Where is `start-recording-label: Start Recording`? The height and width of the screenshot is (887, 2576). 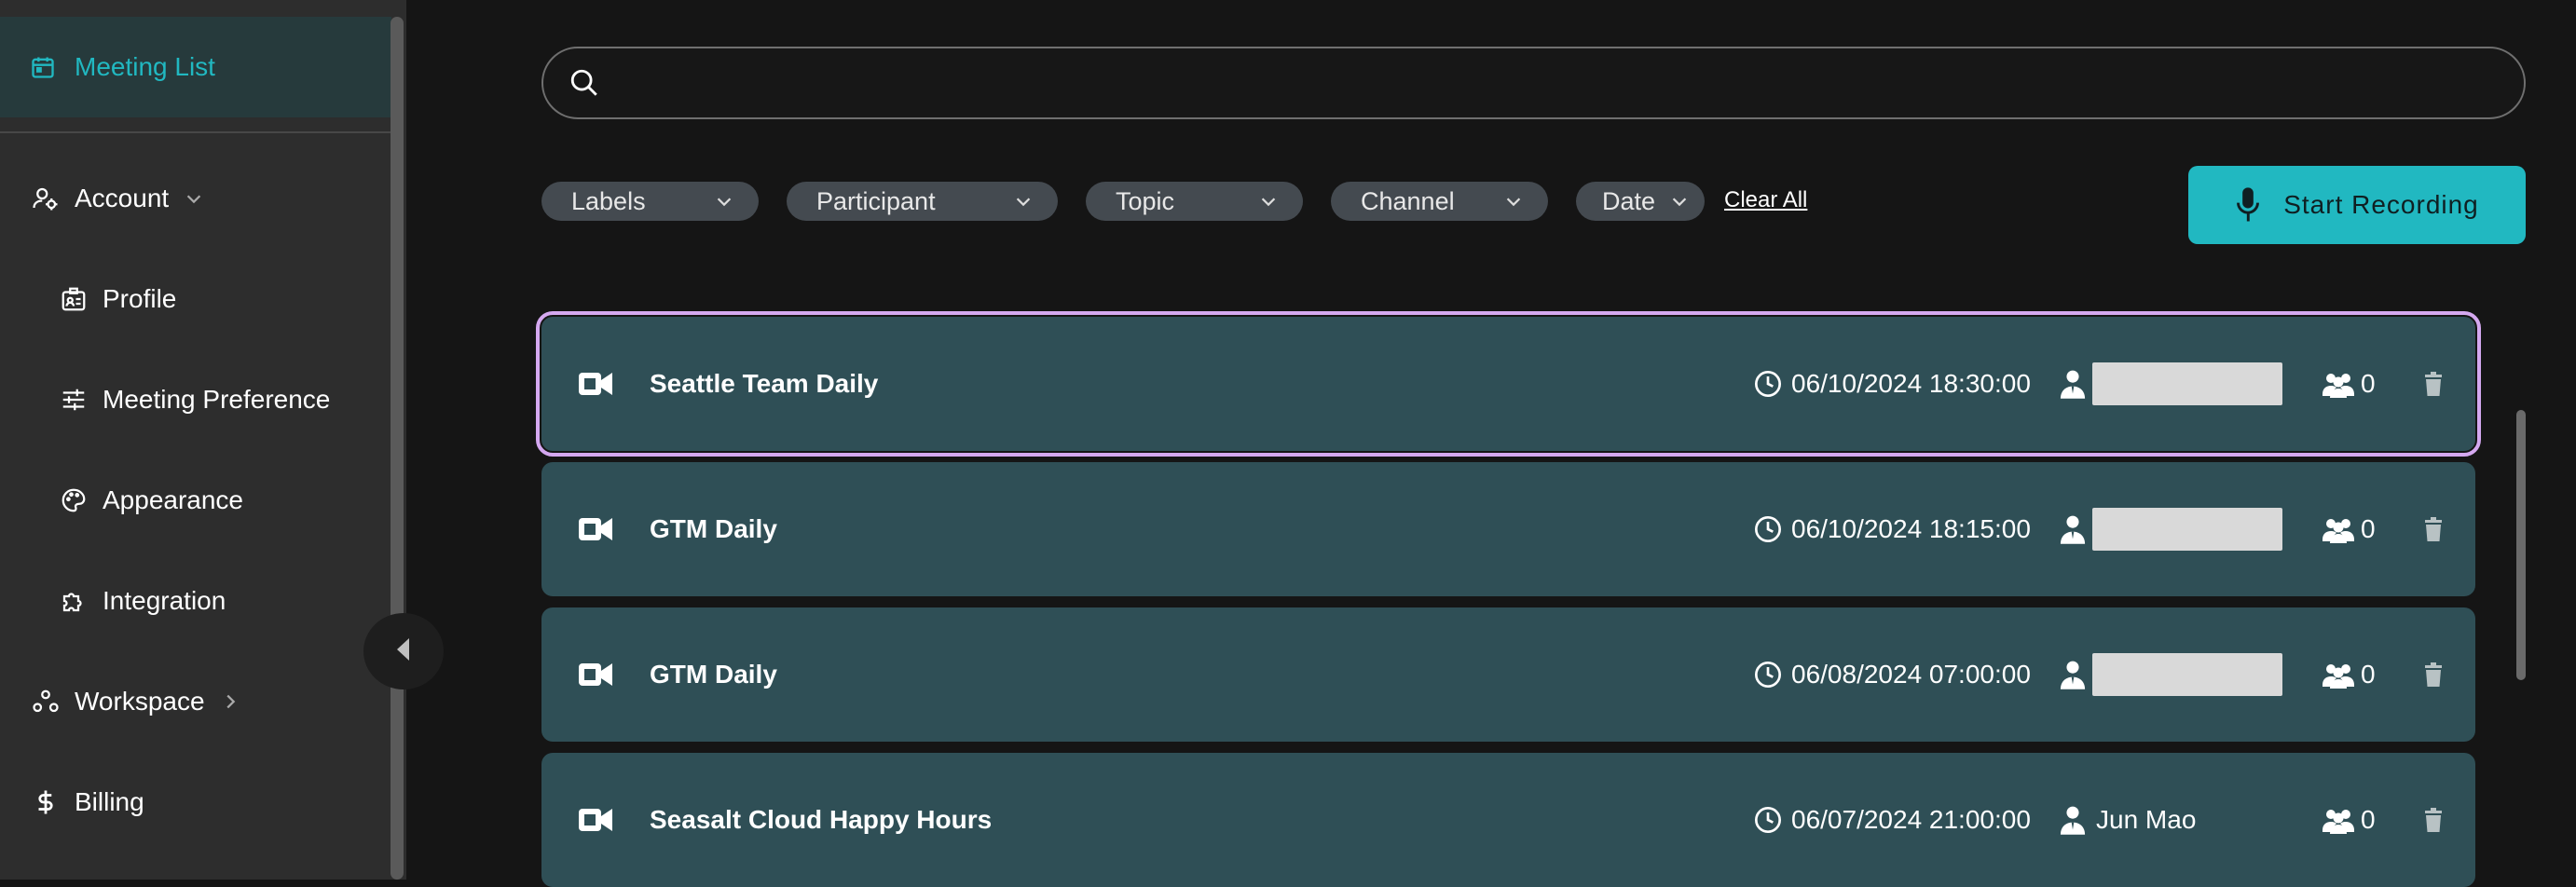 start-recording-label: Start Recording is located at coordinates (2381, 205).